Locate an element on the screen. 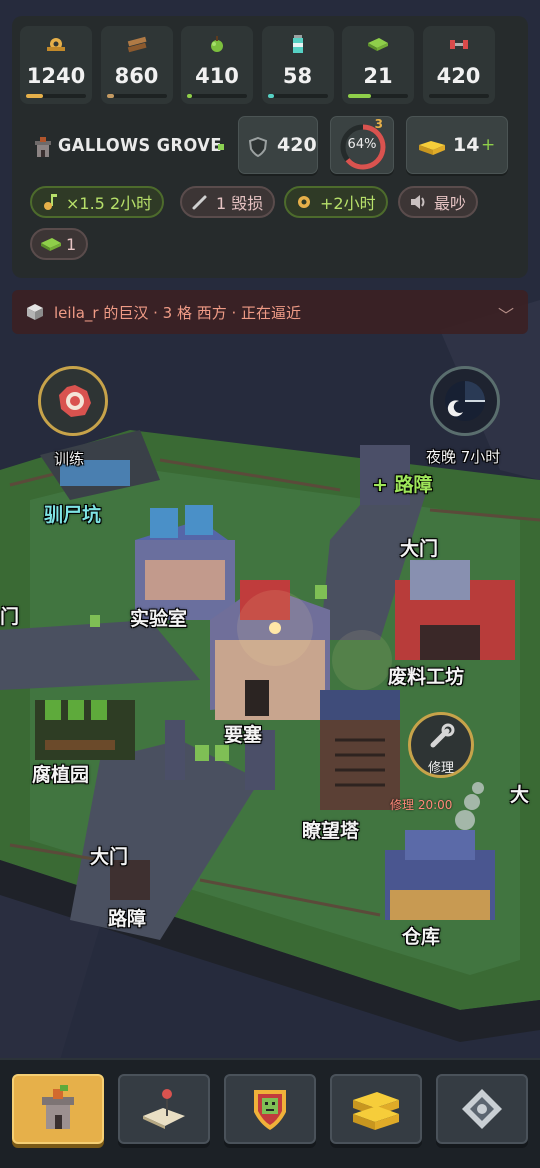 This screenshot has width=540, height=1168. warehouse-label: 仓库 is located at coordinates (421, 935).